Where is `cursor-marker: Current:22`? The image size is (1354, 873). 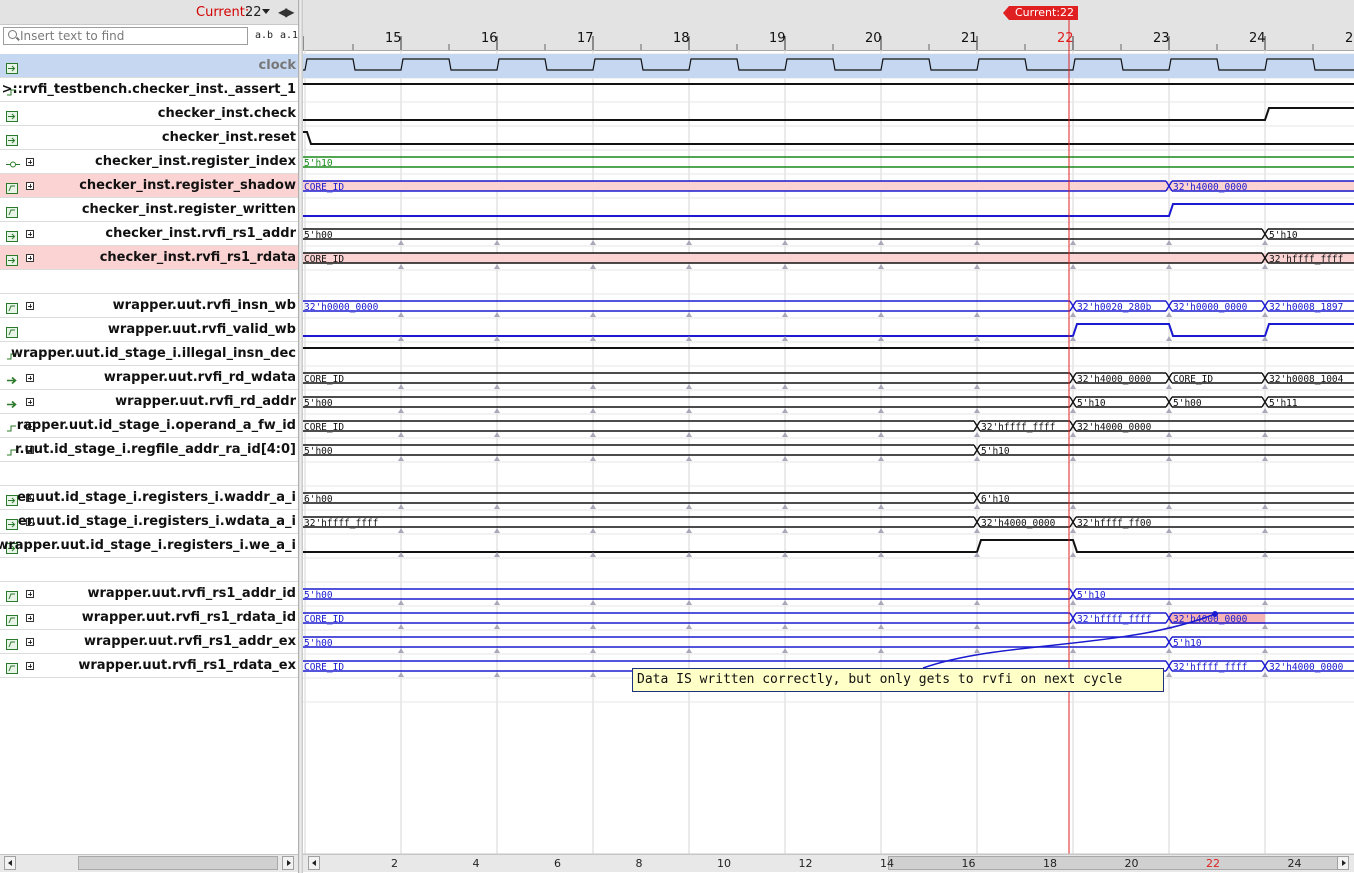 cursor-marker: Current:22 is located at coordinates (1040, 13).